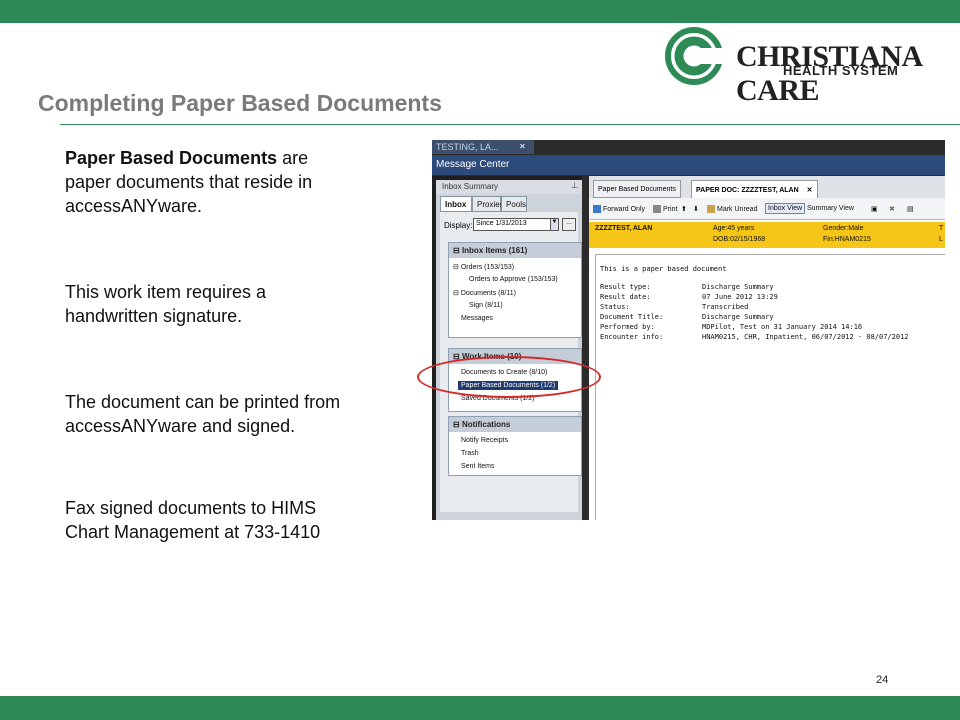  I want to click on field-value: 07 June 2012 13:29, so click(740, 297).